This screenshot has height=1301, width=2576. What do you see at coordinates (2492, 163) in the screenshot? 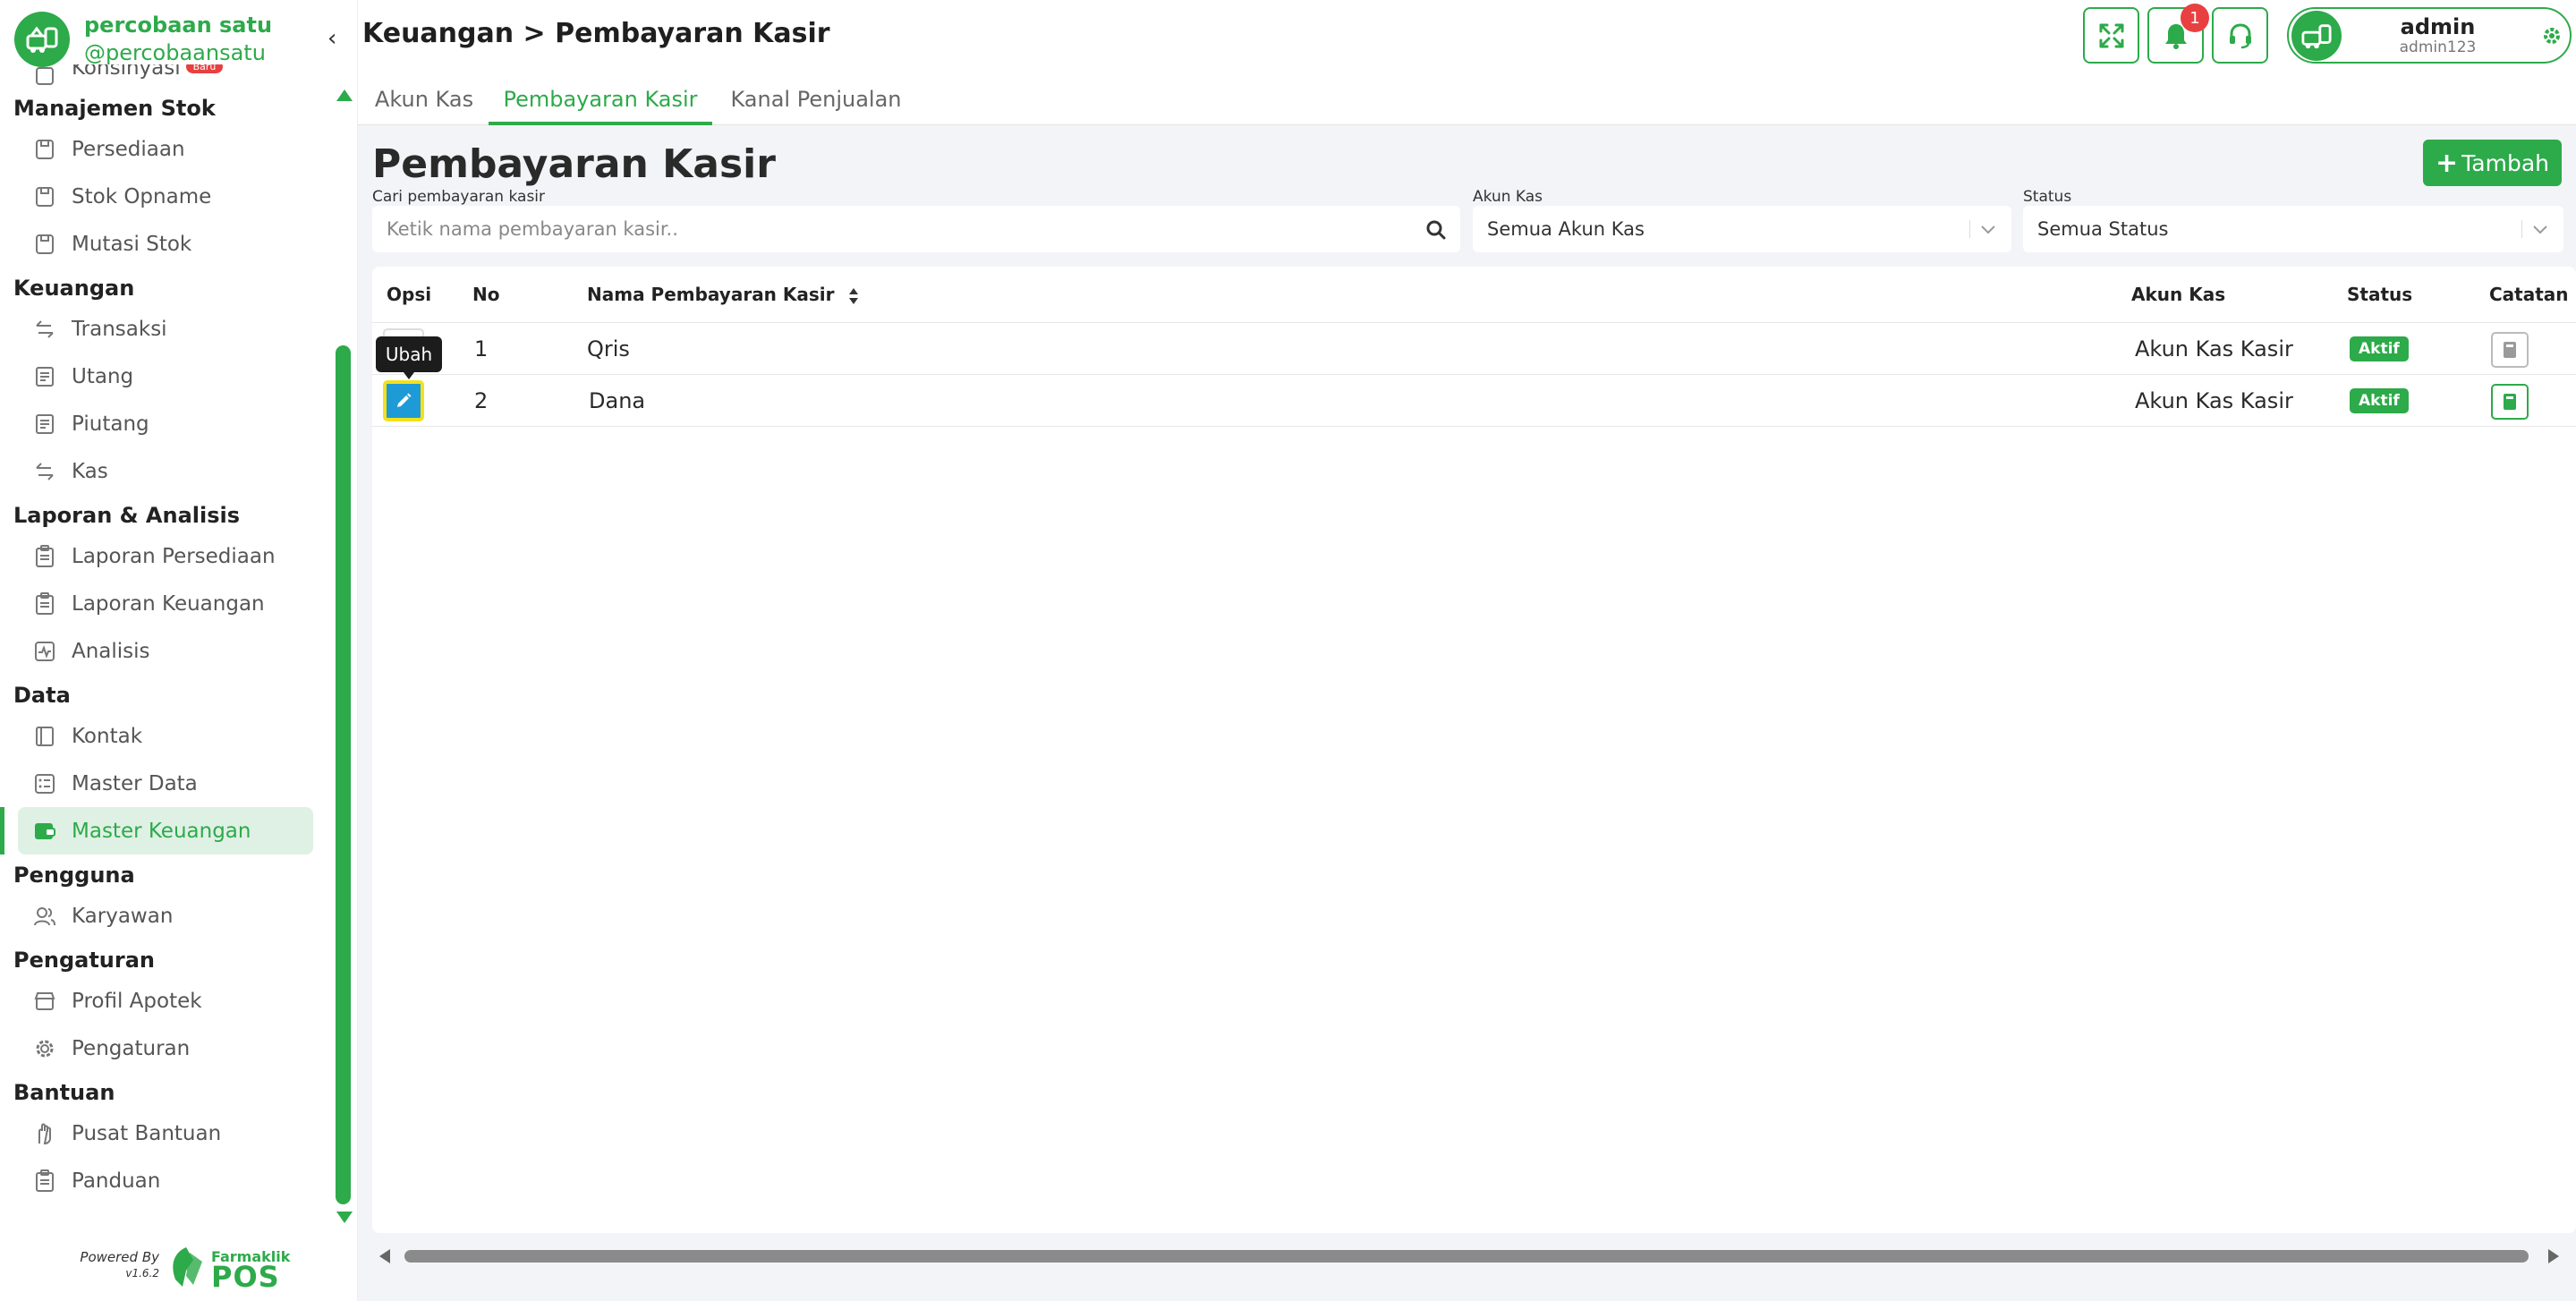
I see `add-button: + Tambah` at bounding box center [2492, 163].